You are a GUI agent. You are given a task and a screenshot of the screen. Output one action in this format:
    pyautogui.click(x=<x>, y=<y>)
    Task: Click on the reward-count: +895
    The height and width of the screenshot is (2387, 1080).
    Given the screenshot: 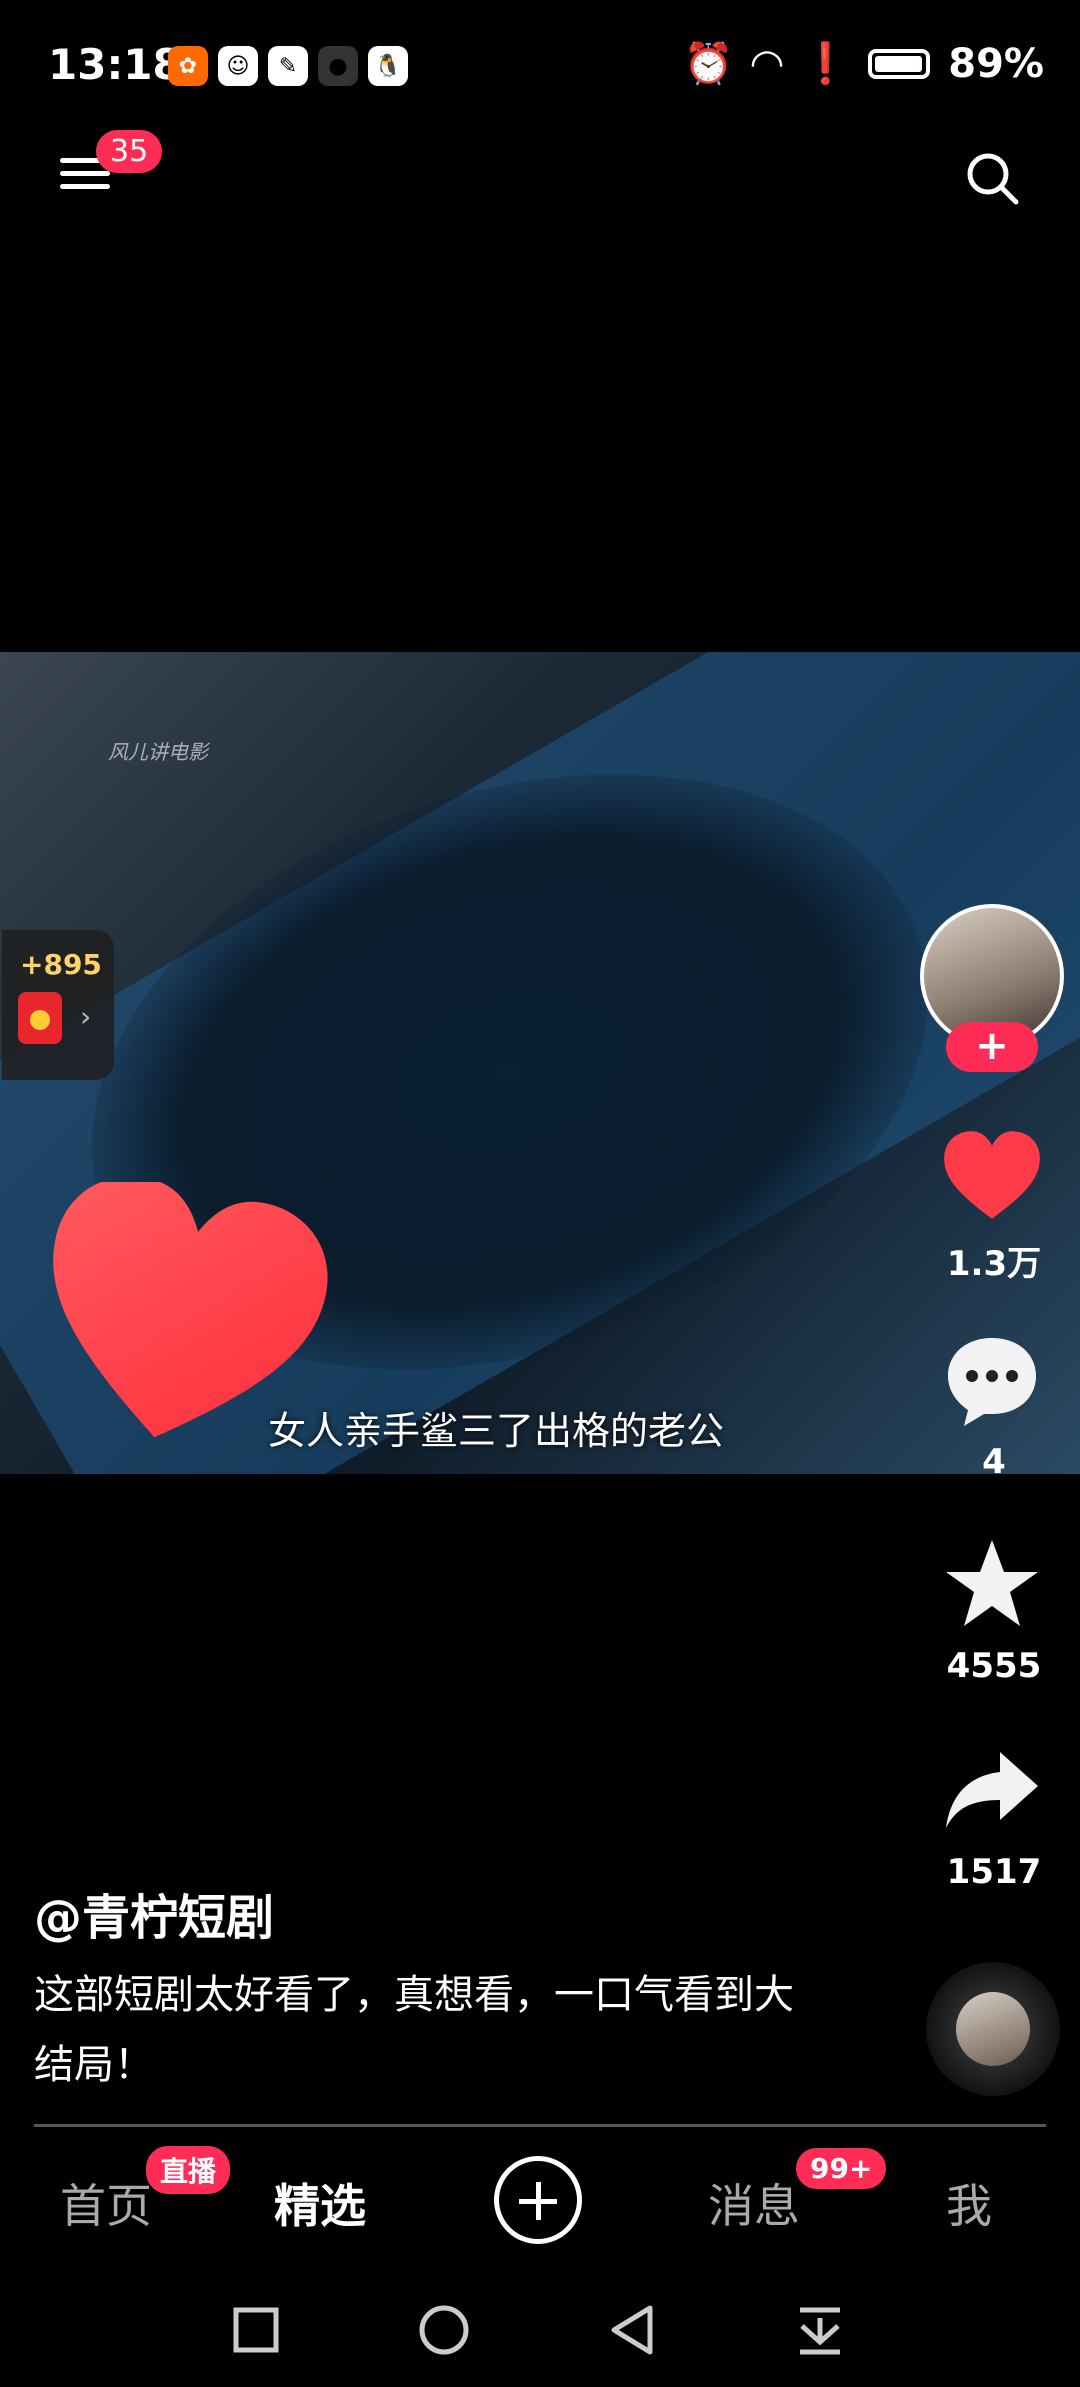 What is the action you would take?
    pyautogui.click(x=61, y=964)
    